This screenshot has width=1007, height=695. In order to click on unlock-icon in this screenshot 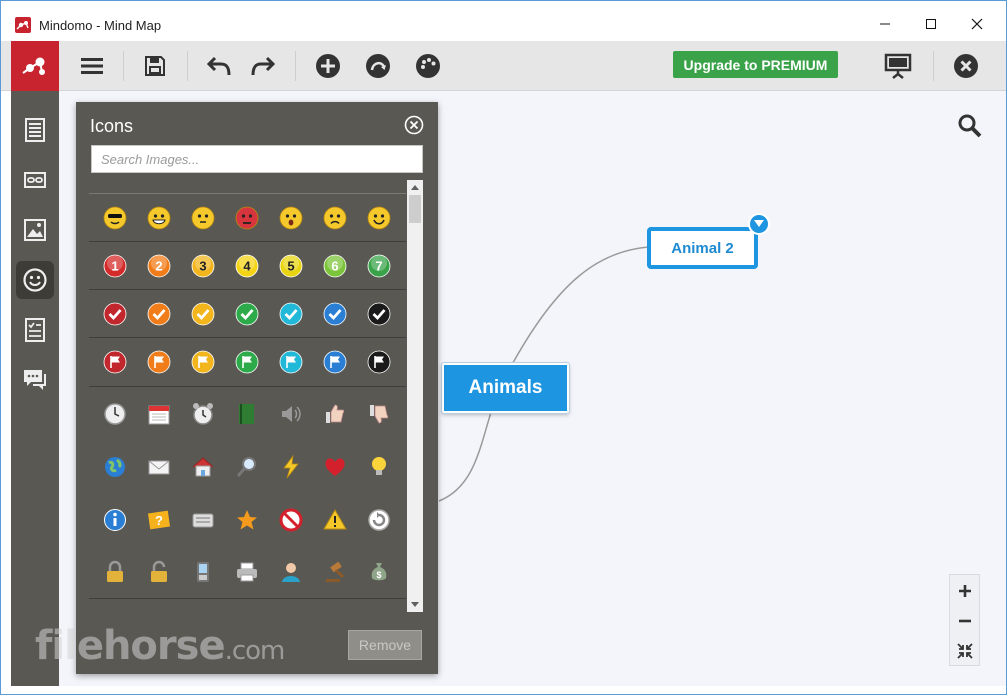, I will do `click(159, 572)`.